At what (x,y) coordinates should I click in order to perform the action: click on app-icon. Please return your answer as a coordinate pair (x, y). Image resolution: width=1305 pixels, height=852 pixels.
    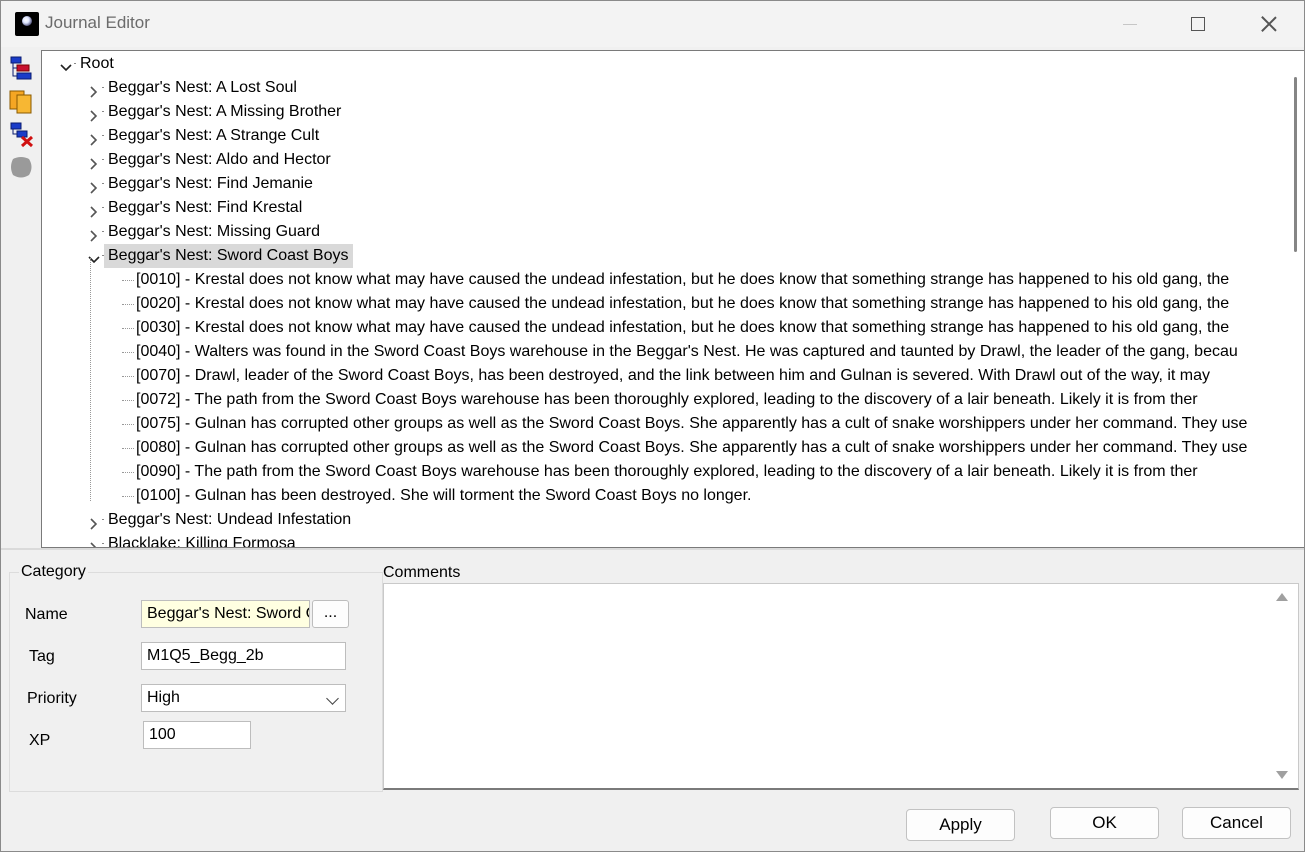
    Looking at the image, I should click on (27, 24).